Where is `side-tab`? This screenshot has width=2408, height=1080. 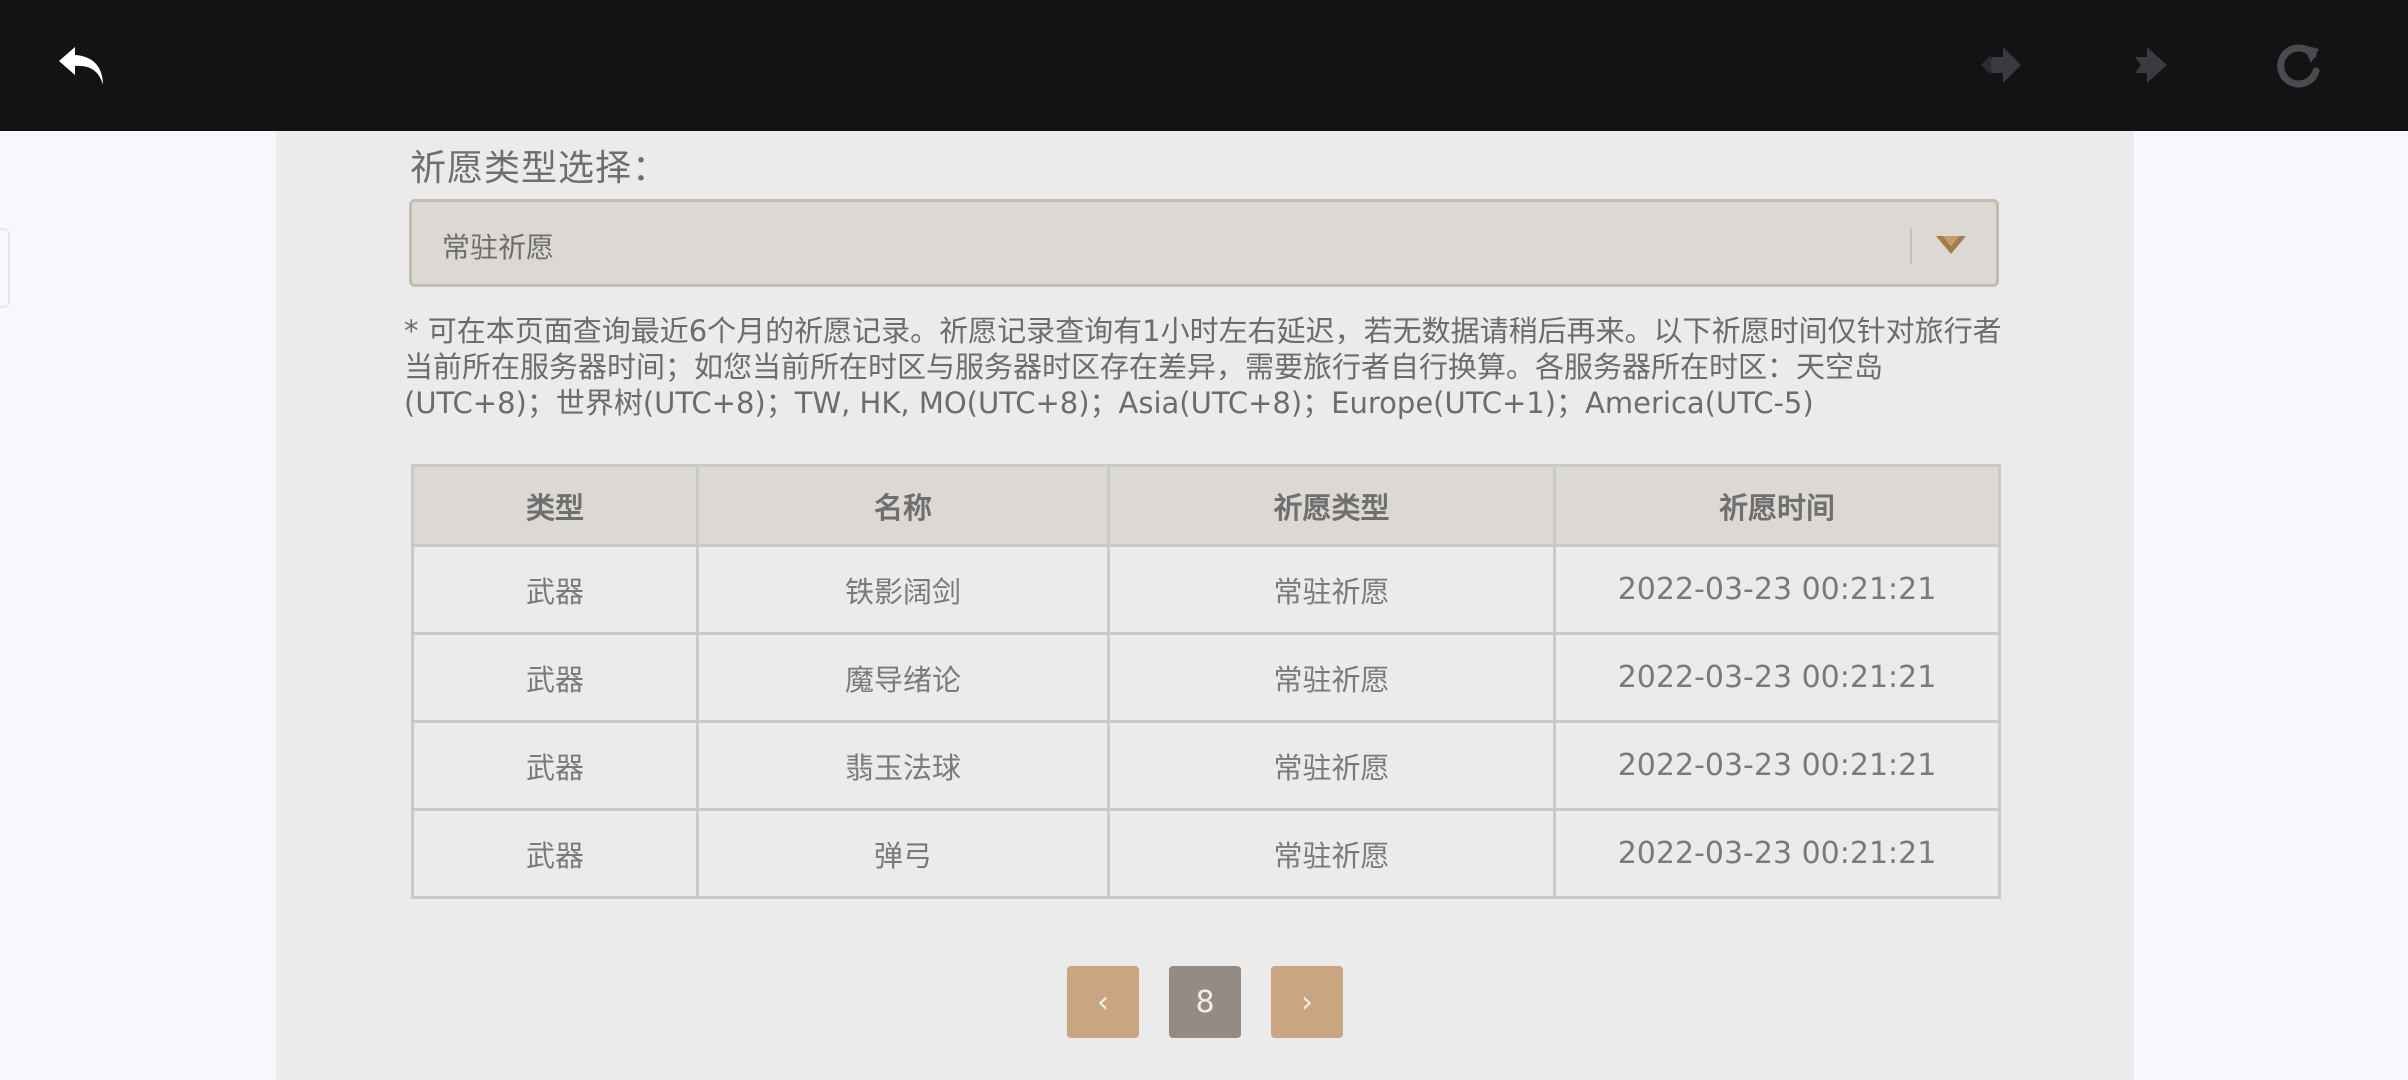 side-tab is located at coordinates (5, 268).